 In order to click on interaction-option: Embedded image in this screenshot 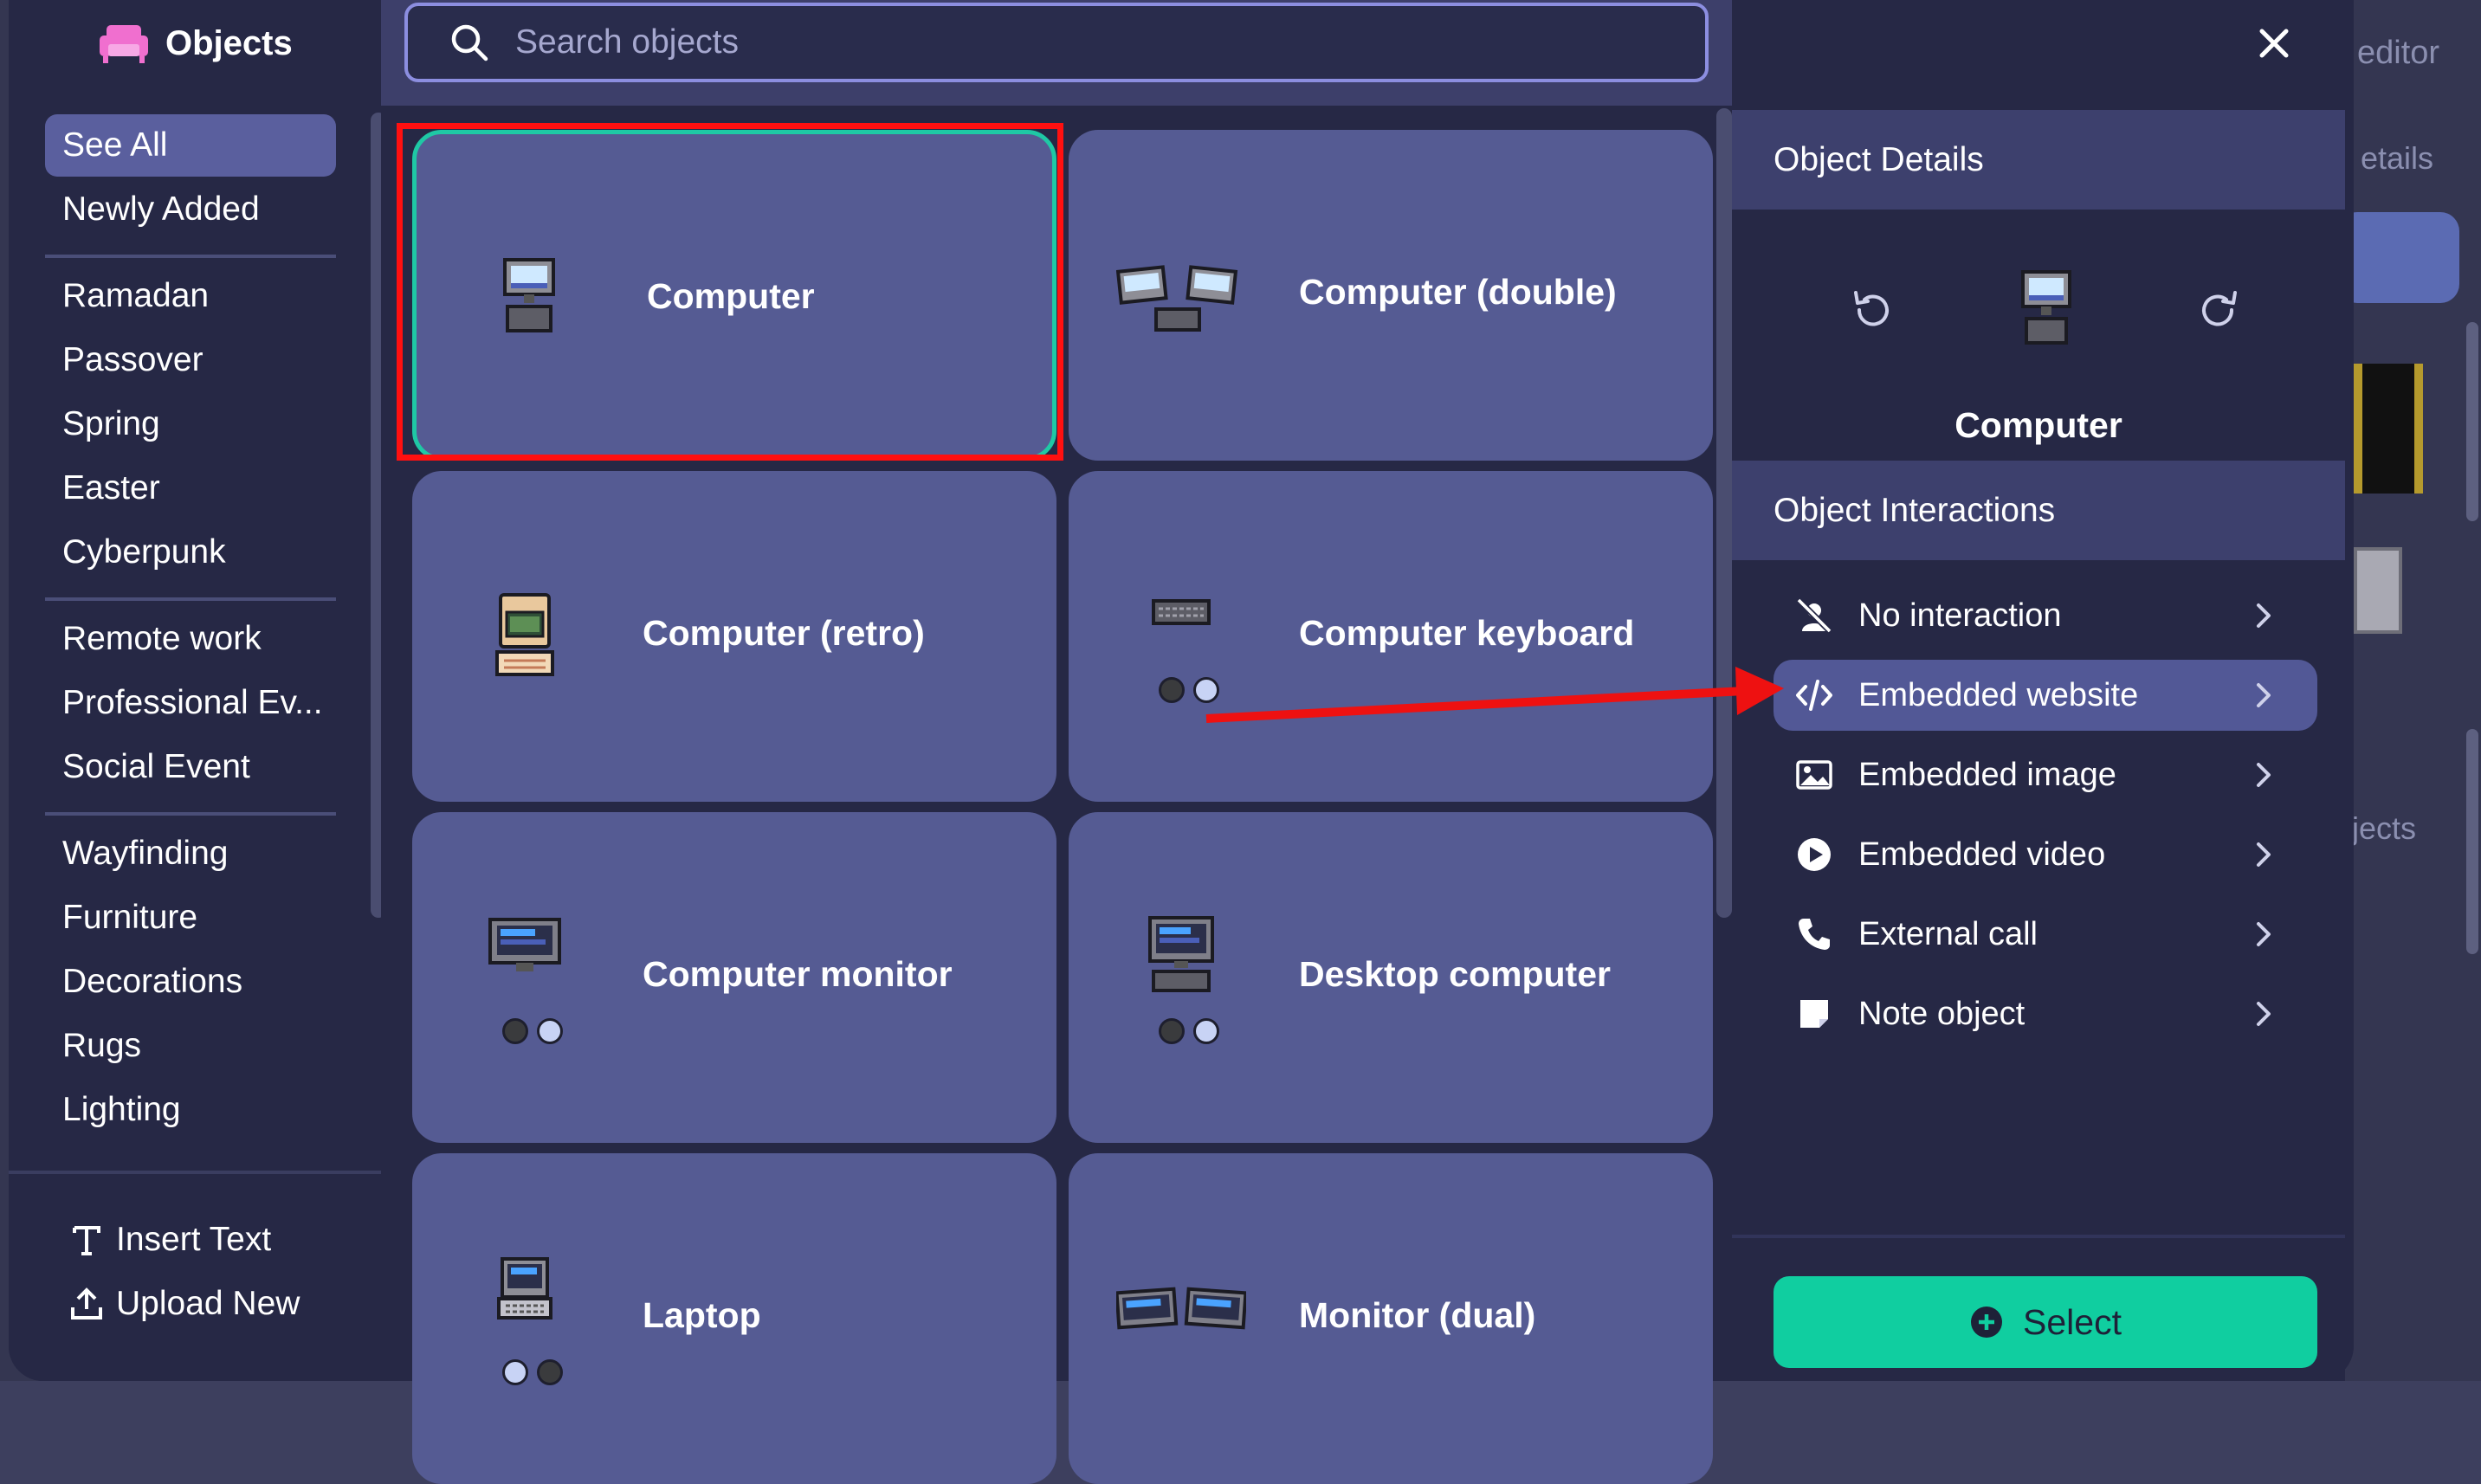, I will do `click(2045, 774)`.